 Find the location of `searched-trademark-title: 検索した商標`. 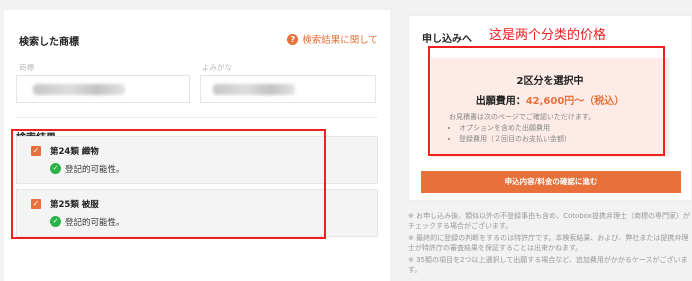

searched-trademark-title: 検索した商標 is located at coordinates (49, 42).